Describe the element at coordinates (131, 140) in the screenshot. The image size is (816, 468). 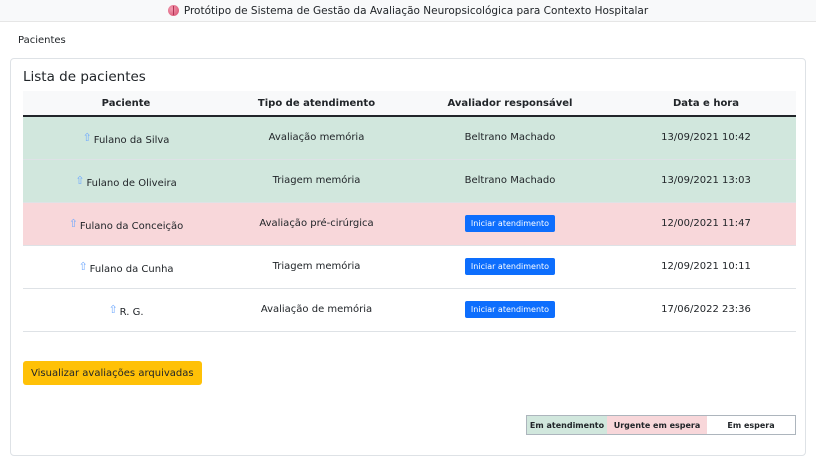
I see `patient-name: Fulano da Silva` at that location.